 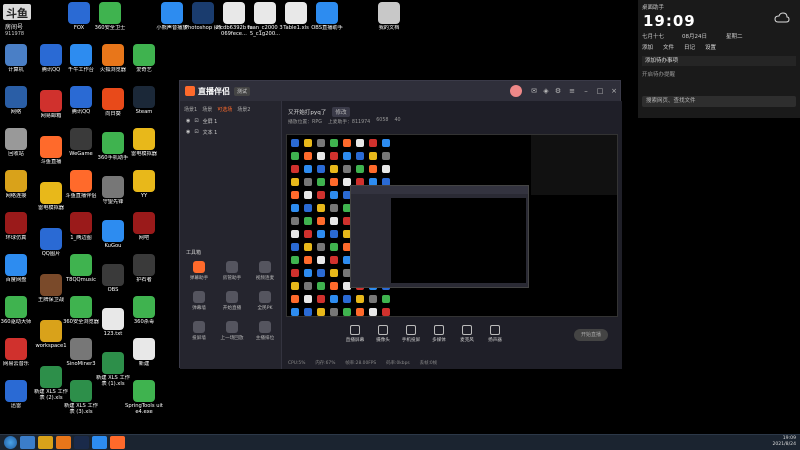 I want to click on tab-optional-scene: 可选场, so click(x=224, y=109).